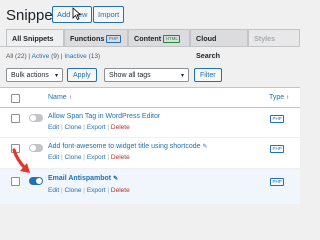  Describe the element at coordinates (15, 98) in the screenshot. I see `select-all-checkbox` at that location.